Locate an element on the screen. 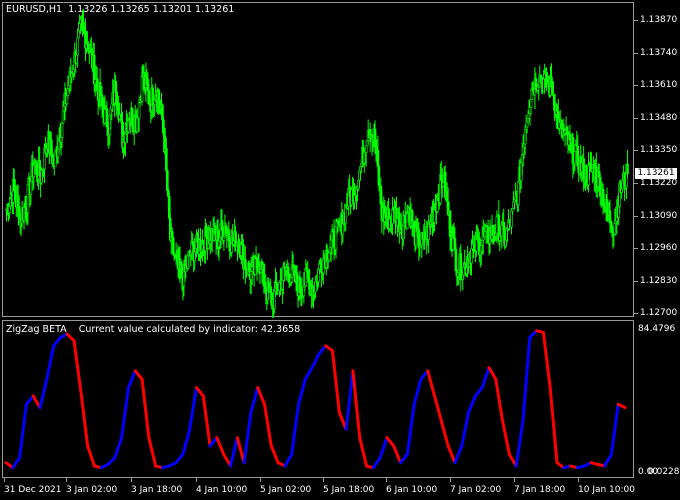 Image resolution: width=680 pixels, height=500 pixels. indicator-max-label: 84.4796 is located at coordinates (657, 329).